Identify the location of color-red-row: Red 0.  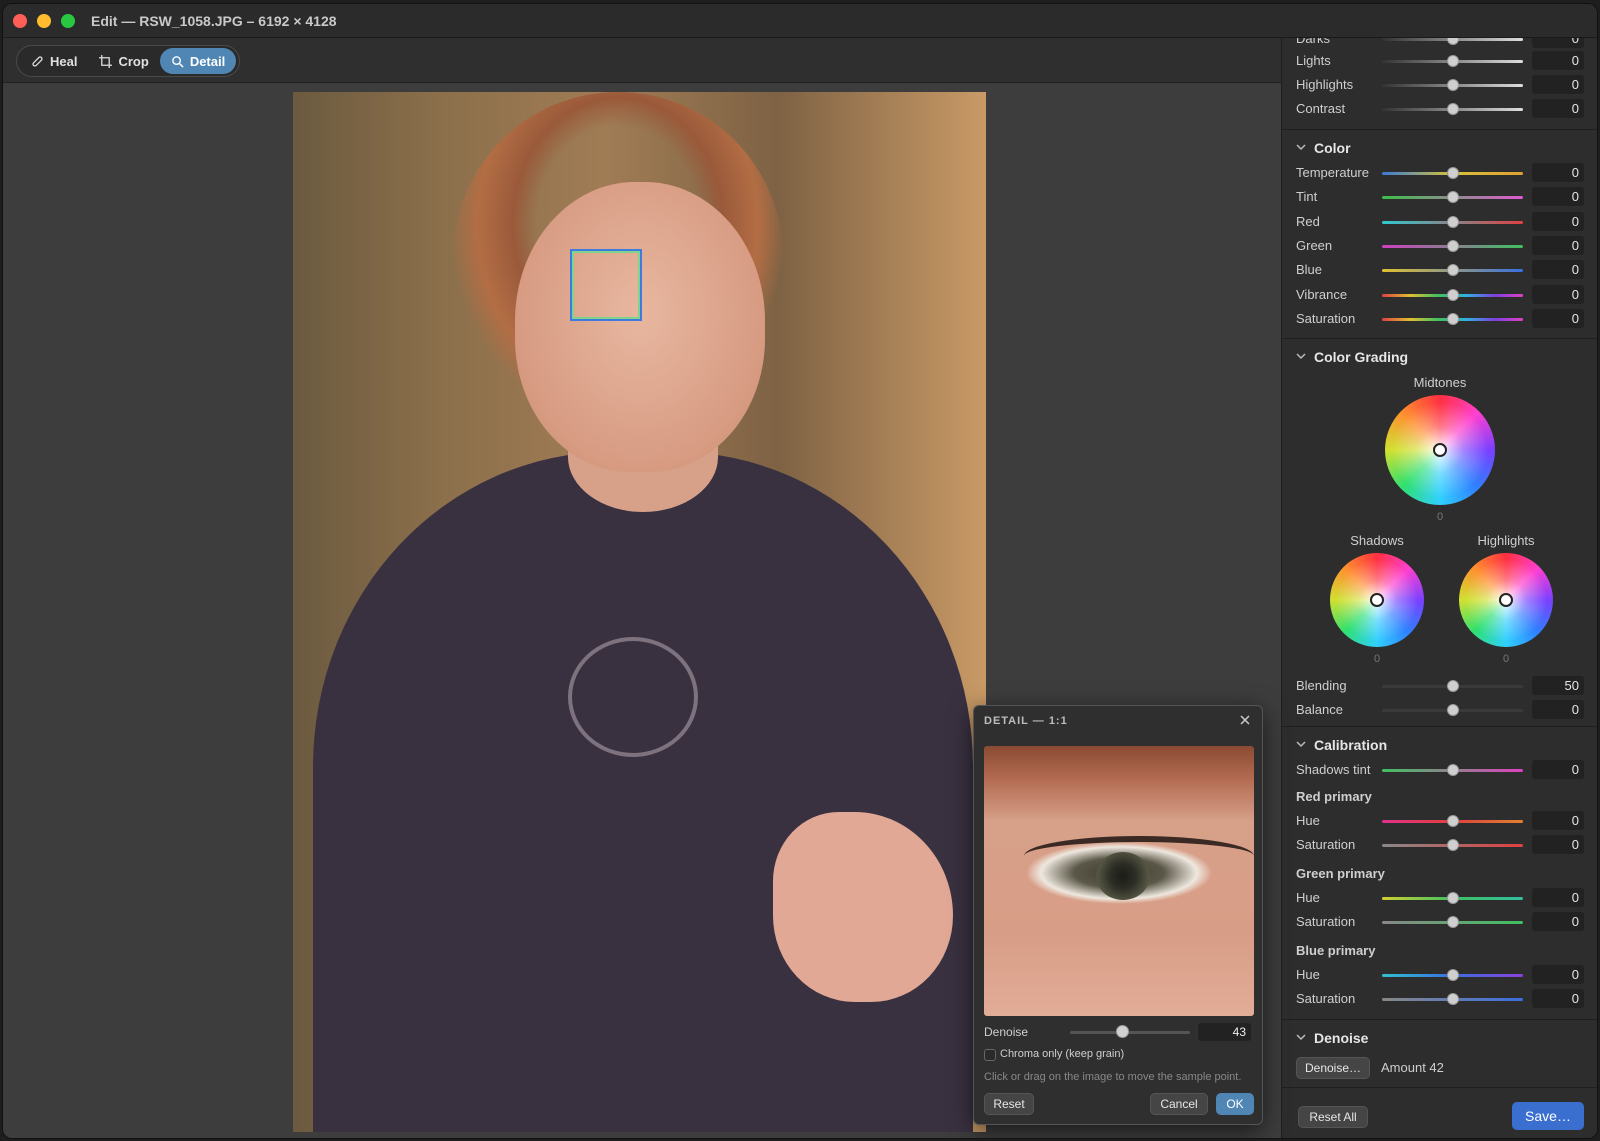
(1439, 222).